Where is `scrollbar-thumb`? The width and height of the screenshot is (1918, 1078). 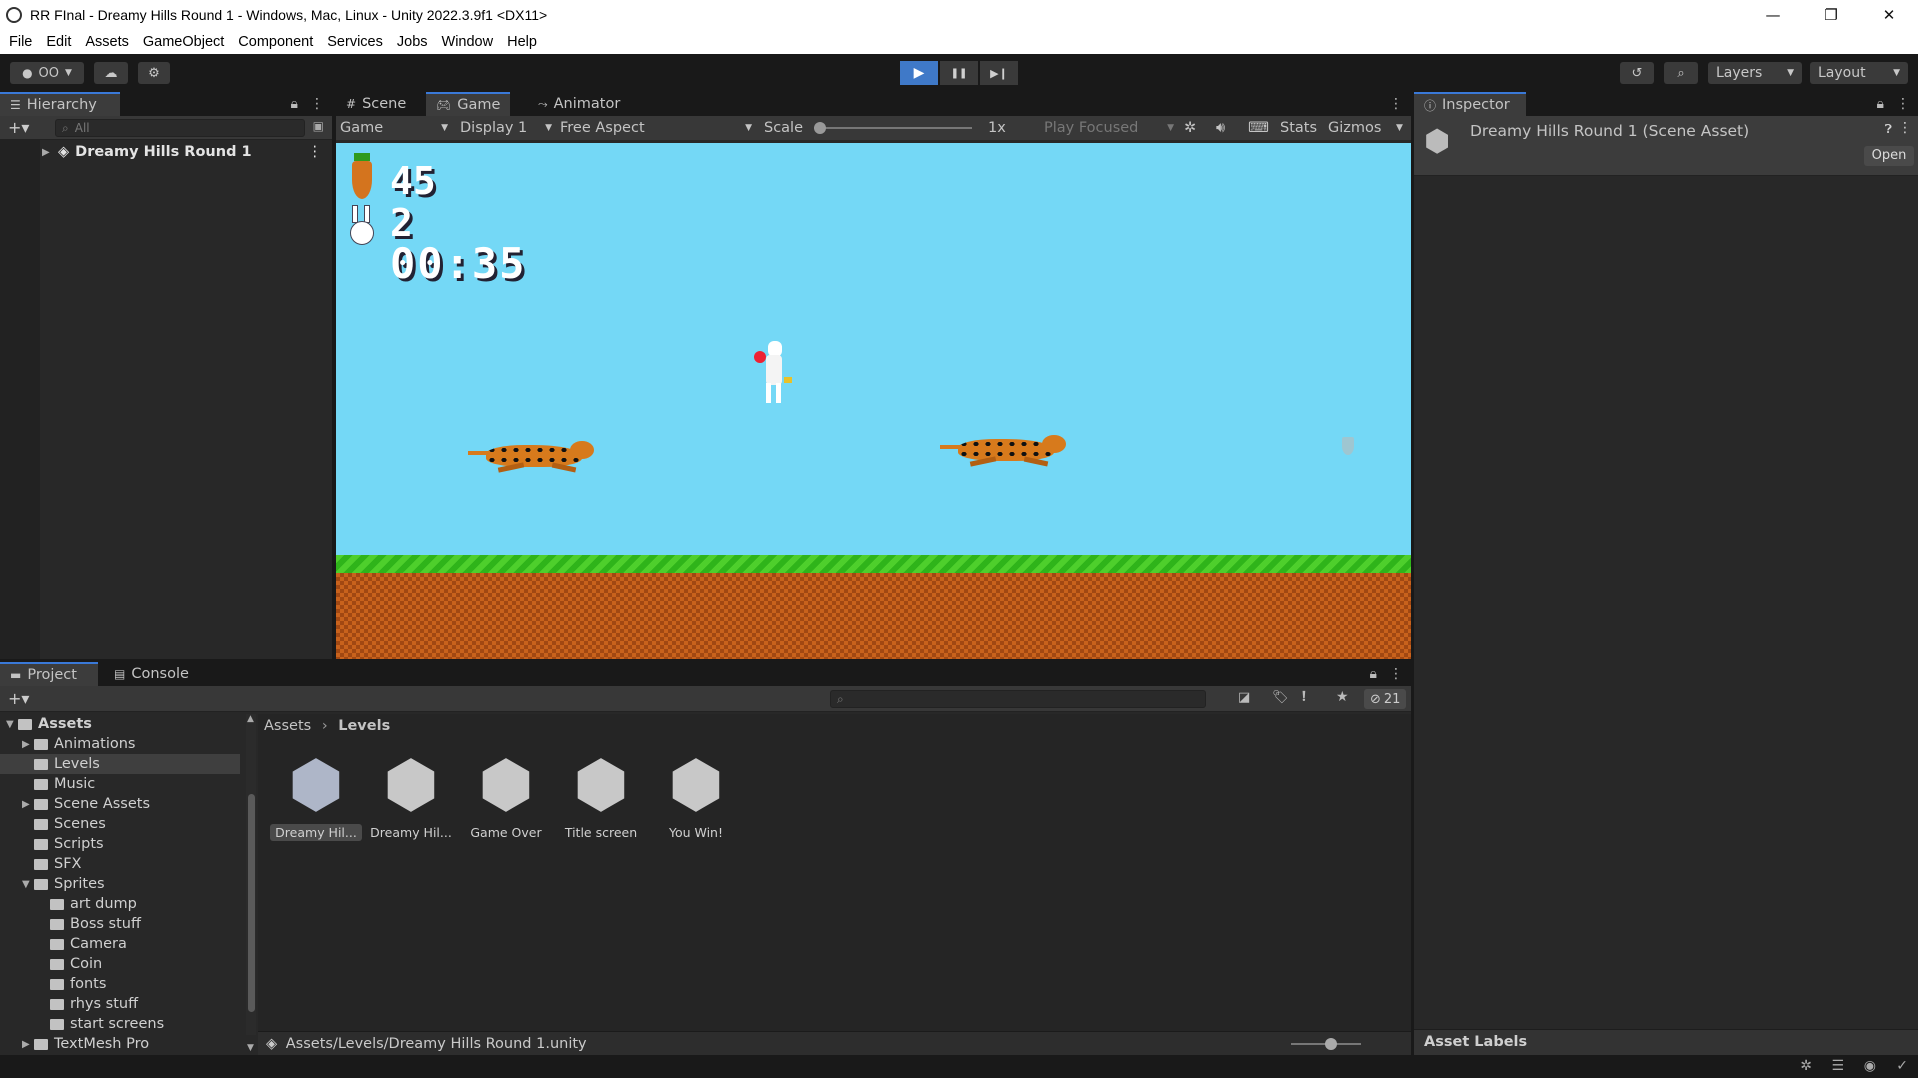 scrollbar-thumb is located at coordinates (251, 903).